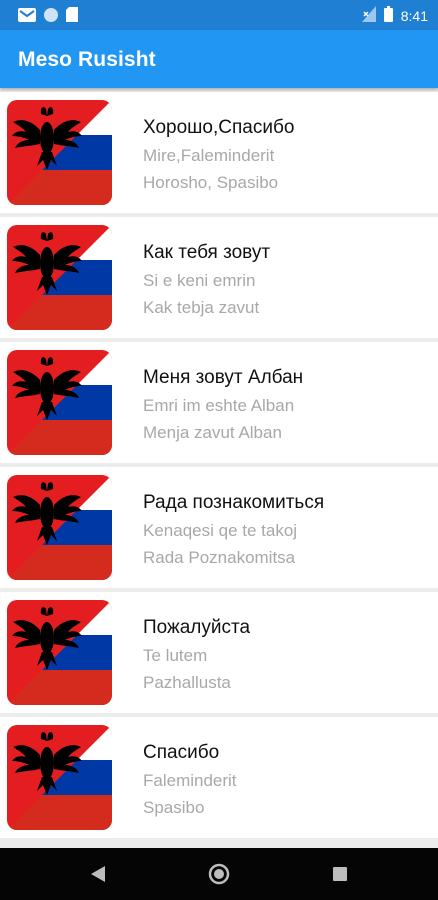 The height and width of the screenshot is (900, 438). I want to click on list-item: Спасибо Faleminderit Spasibo, so click(219, 777).